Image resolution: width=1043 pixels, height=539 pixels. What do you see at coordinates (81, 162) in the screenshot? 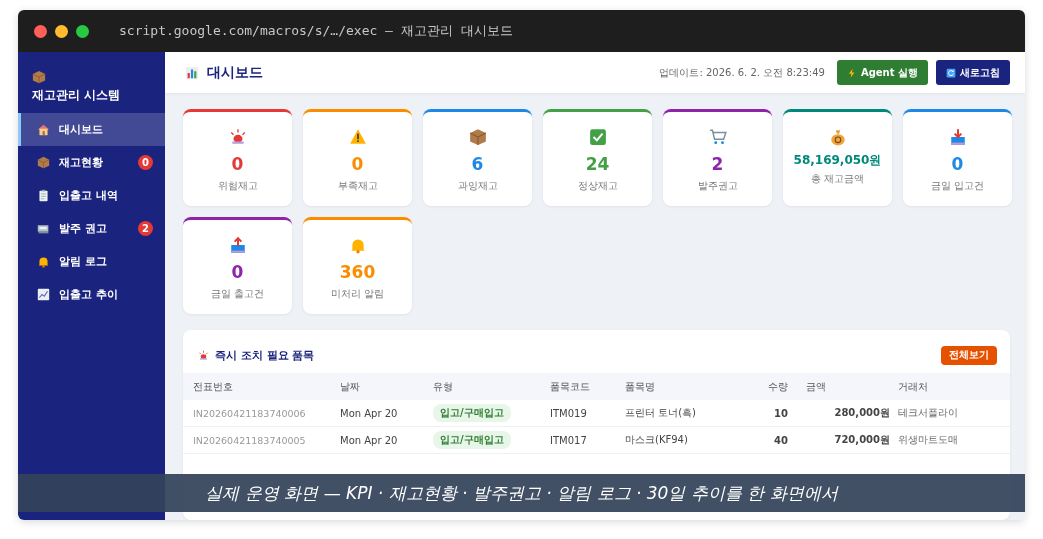
I see `sidebar-label: 재고현황` at bounding box center [81, 162].